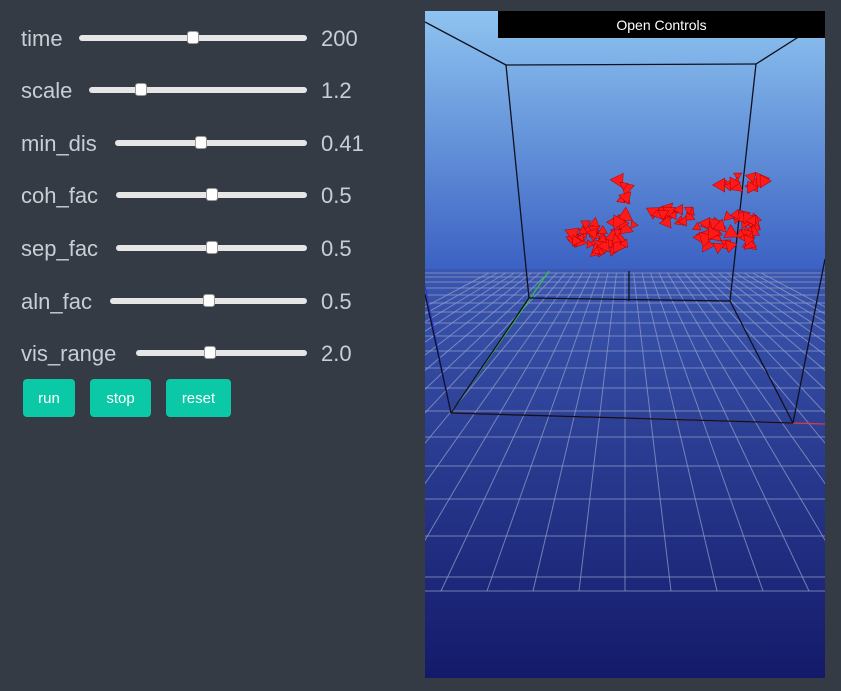 This screenshot has width=841, height=691. What do you see at coordinates (47, 90) in the screenshot?
I see `slider-label: scale` at bounding box center [47, 90].